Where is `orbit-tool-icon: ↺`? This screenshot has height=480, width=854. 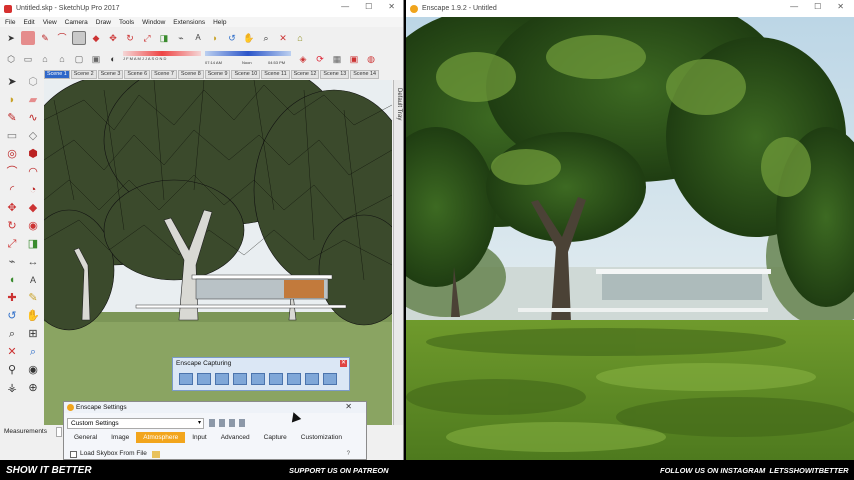 orbit-tool-icon: ↺ is located at coordinates (12, 316).